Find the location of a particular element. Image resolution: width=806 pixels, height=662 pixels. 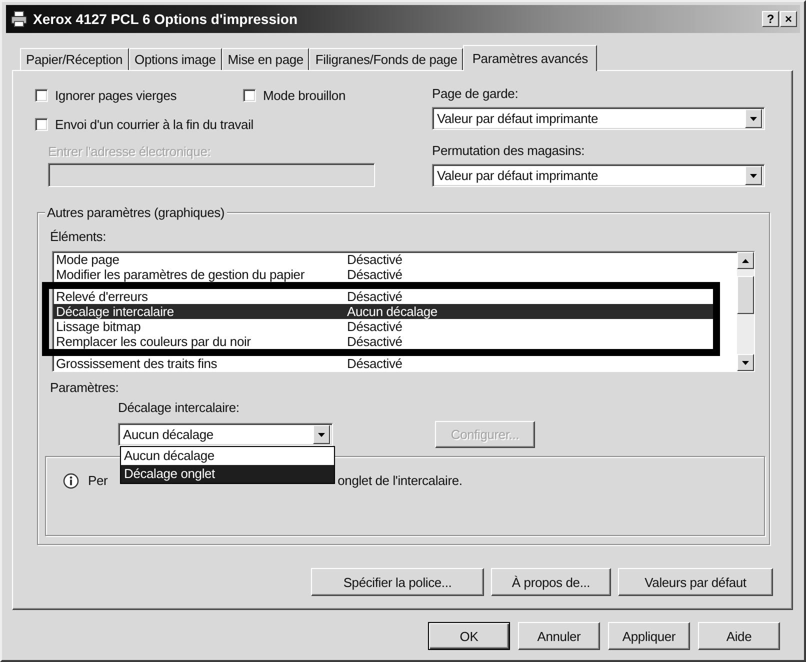

info-icon is located at coordinates (71, 481).